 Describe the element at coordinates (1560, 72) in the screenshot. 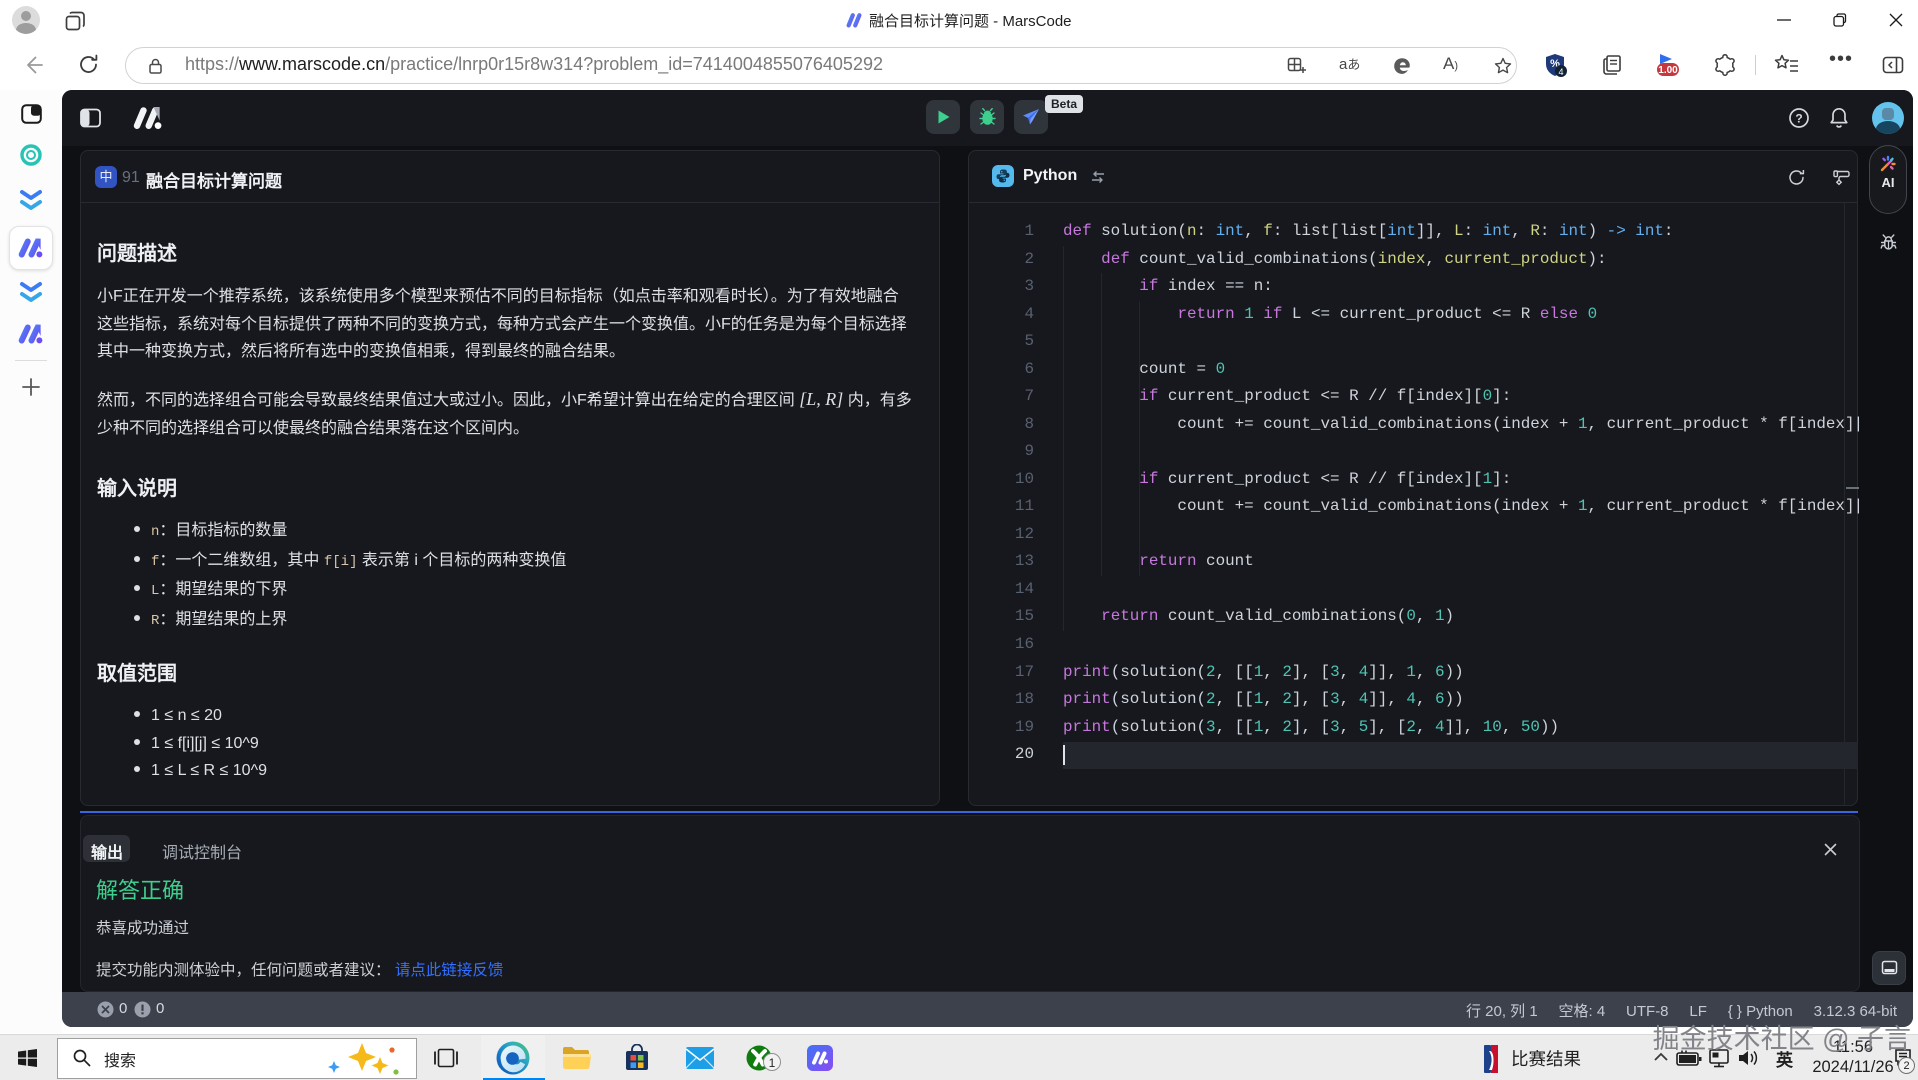

I see `svg-text: 4` at that location.